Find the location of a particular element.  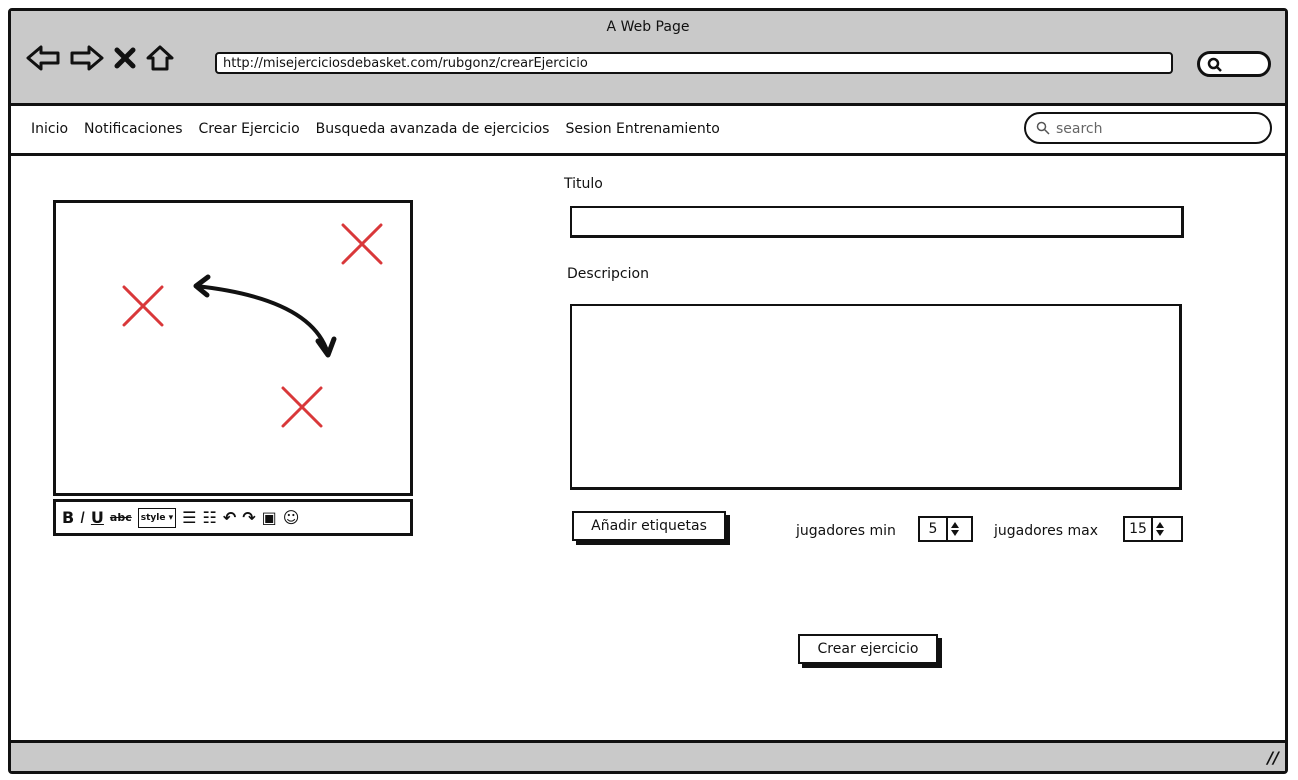

home-icon is located at coordinates (160, 58).